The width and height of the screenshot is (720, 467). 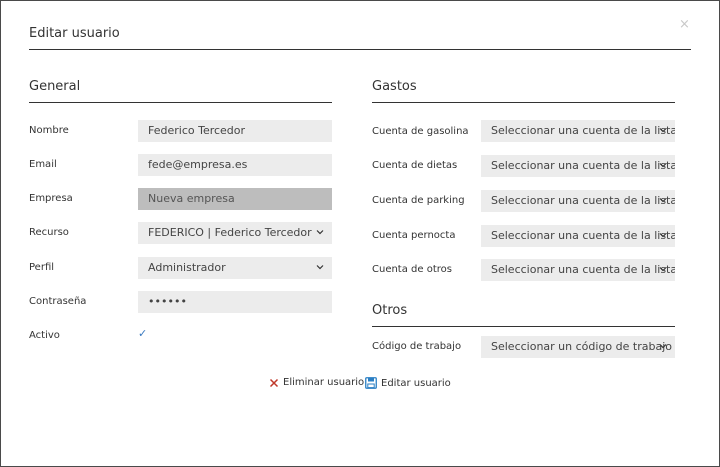 I want to click on cuenta-gasolina-select: Seleccionar una cuenta de la lista, so click(x=578, y=131).